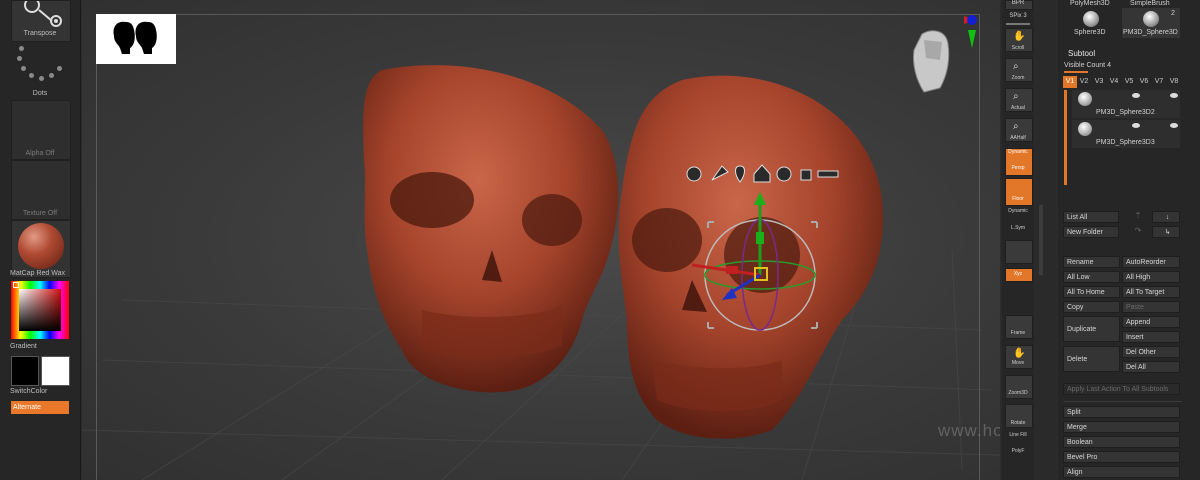 This screenshot has height=480, width=1200. Describe the element at coordinates (1018, 274) in the screenshot. I see `xyz-label: Xyz` at that location.